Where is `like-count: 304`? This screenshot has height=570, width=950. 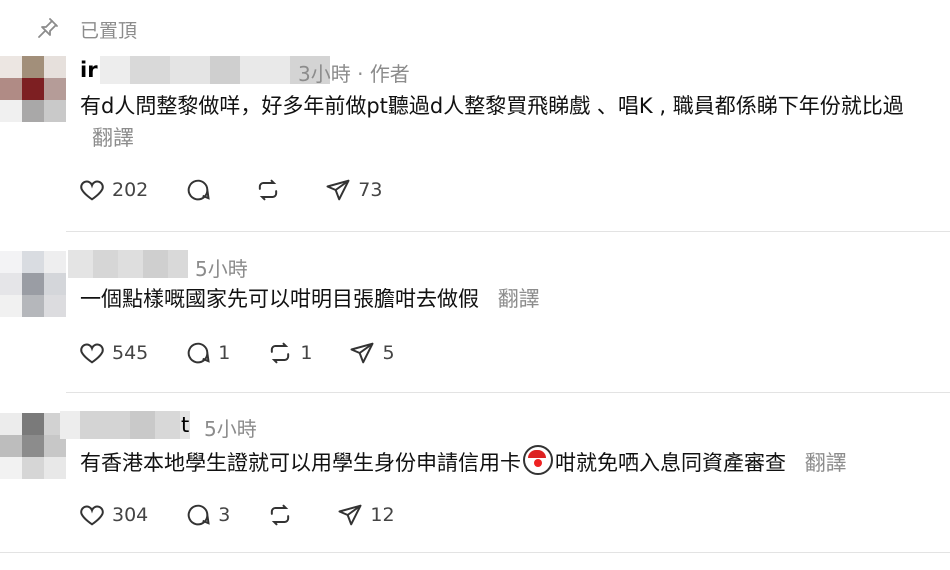
like-count: 304 is located at coordinates (130, 515).